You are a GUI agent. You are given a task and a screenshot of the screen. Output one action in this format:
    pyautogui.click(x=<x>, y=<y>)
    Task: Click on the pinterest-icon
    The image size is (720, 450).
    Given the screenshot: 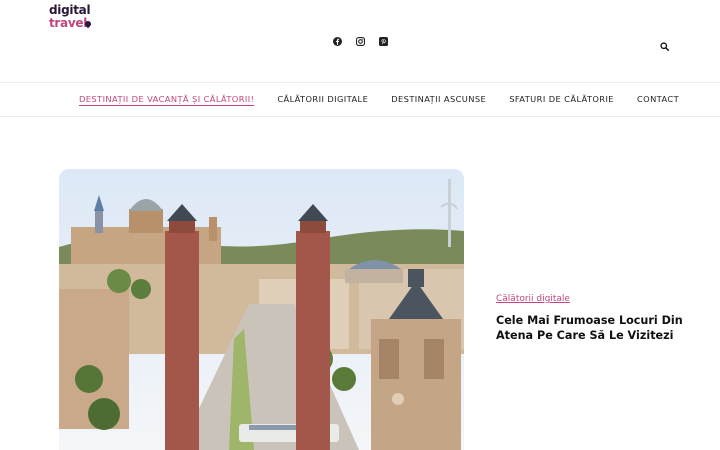 What is the action you would take?
    pyautogui.click(x=383, y=41)
    